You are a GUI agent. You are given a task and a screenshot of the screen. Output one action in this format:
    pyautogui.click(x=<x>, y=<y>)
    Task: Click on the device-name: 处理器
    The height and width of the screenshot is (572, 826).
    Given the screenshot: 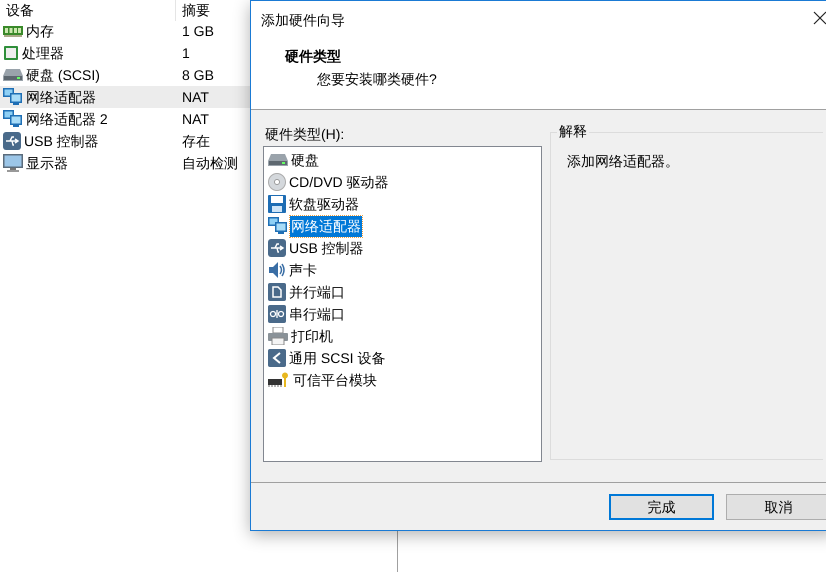 What is the action you would take?
    pyautogui.click(x=43, y=53)
    